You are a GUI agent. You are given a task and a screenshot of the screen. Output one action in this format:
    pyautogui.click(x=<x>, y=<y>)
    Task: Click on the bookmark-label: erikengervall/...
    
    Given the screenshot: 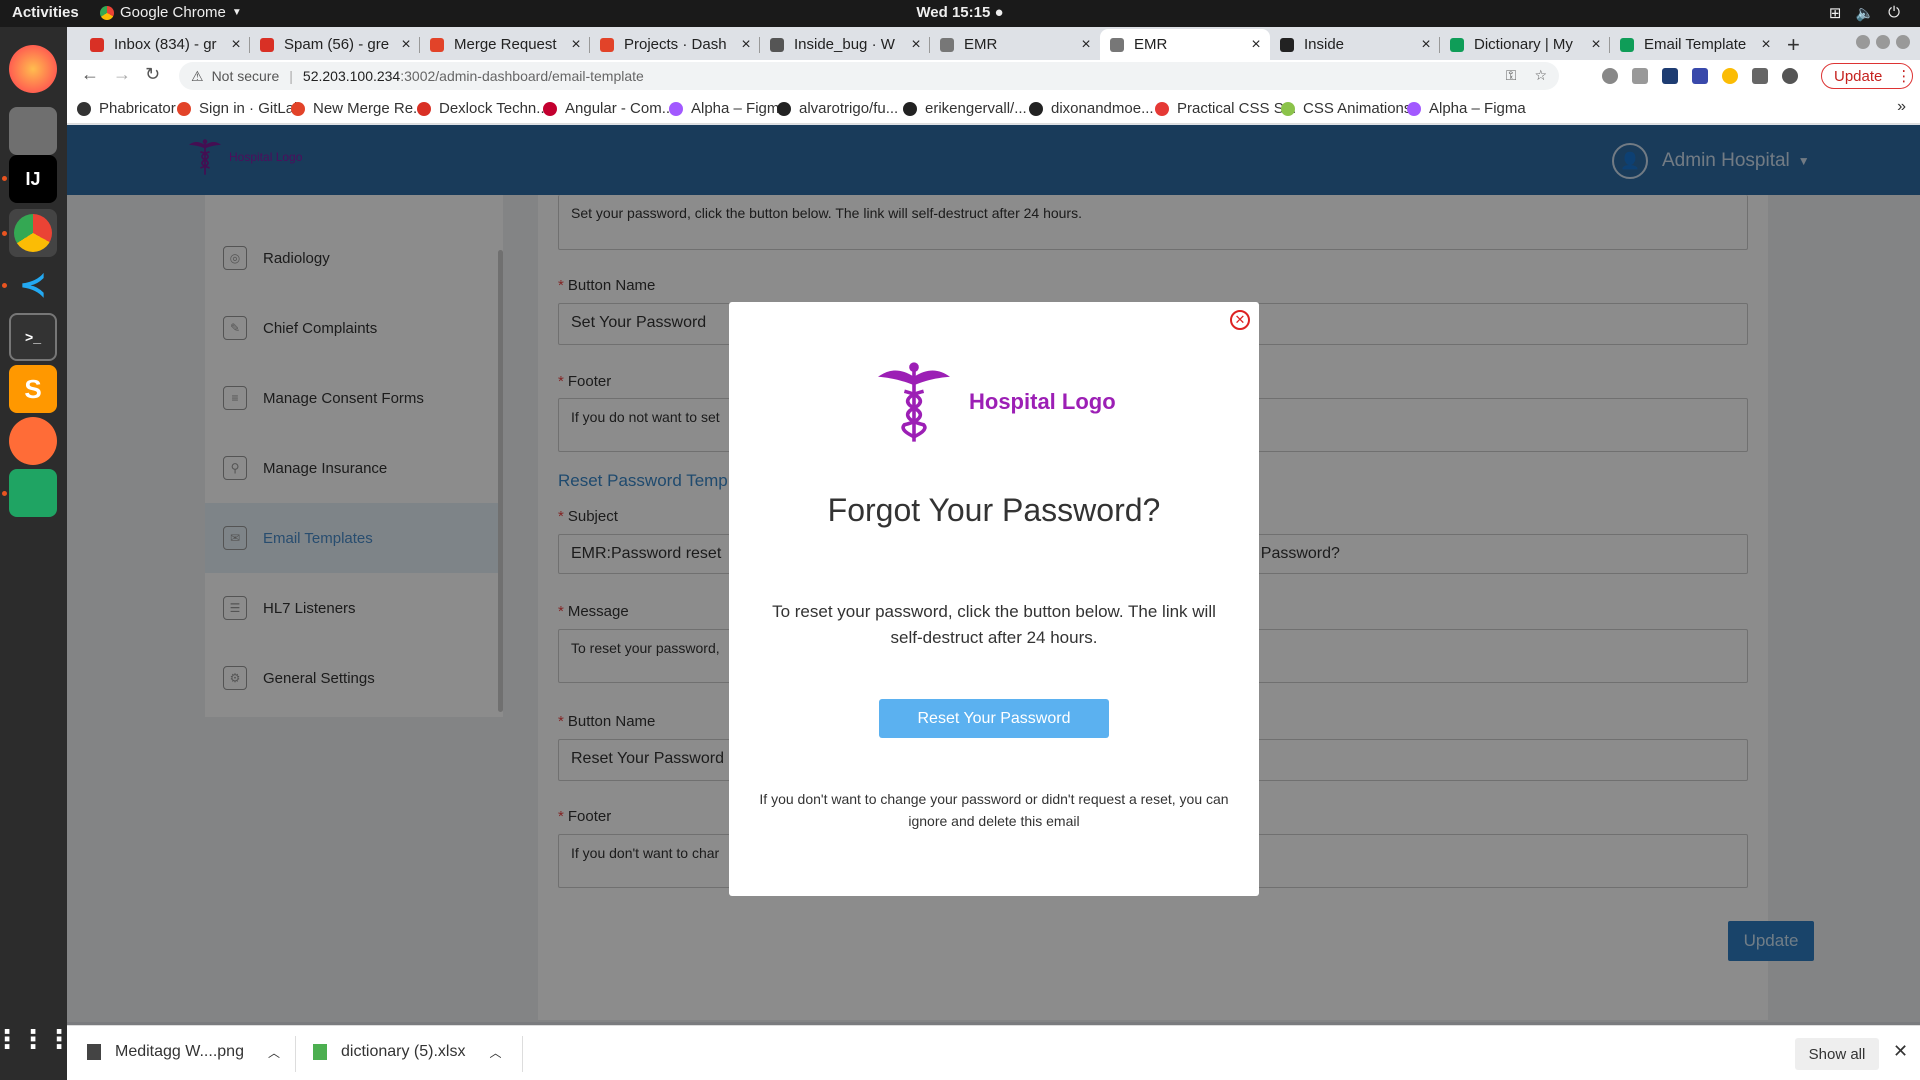 What is the action you would take?
    pyautogui.click(x=976, y=108)
    